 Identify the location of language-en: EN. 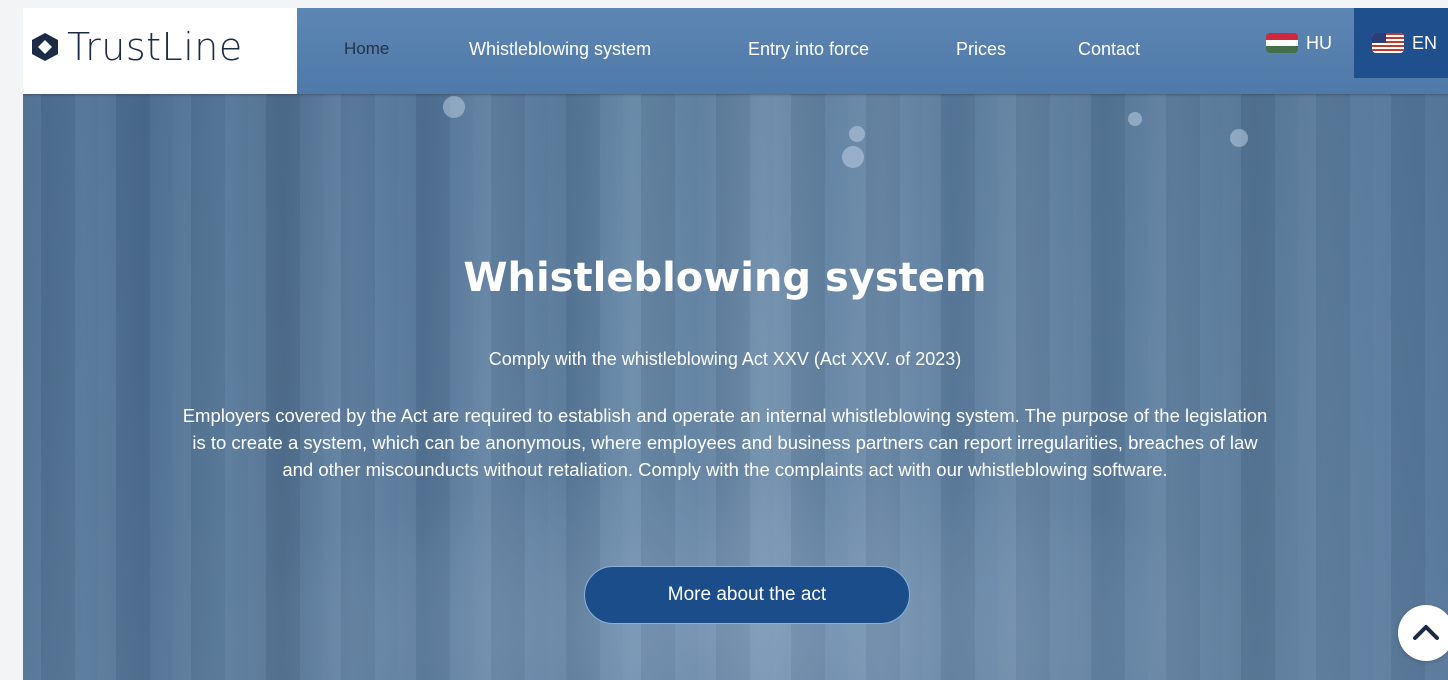
(1401, 43).